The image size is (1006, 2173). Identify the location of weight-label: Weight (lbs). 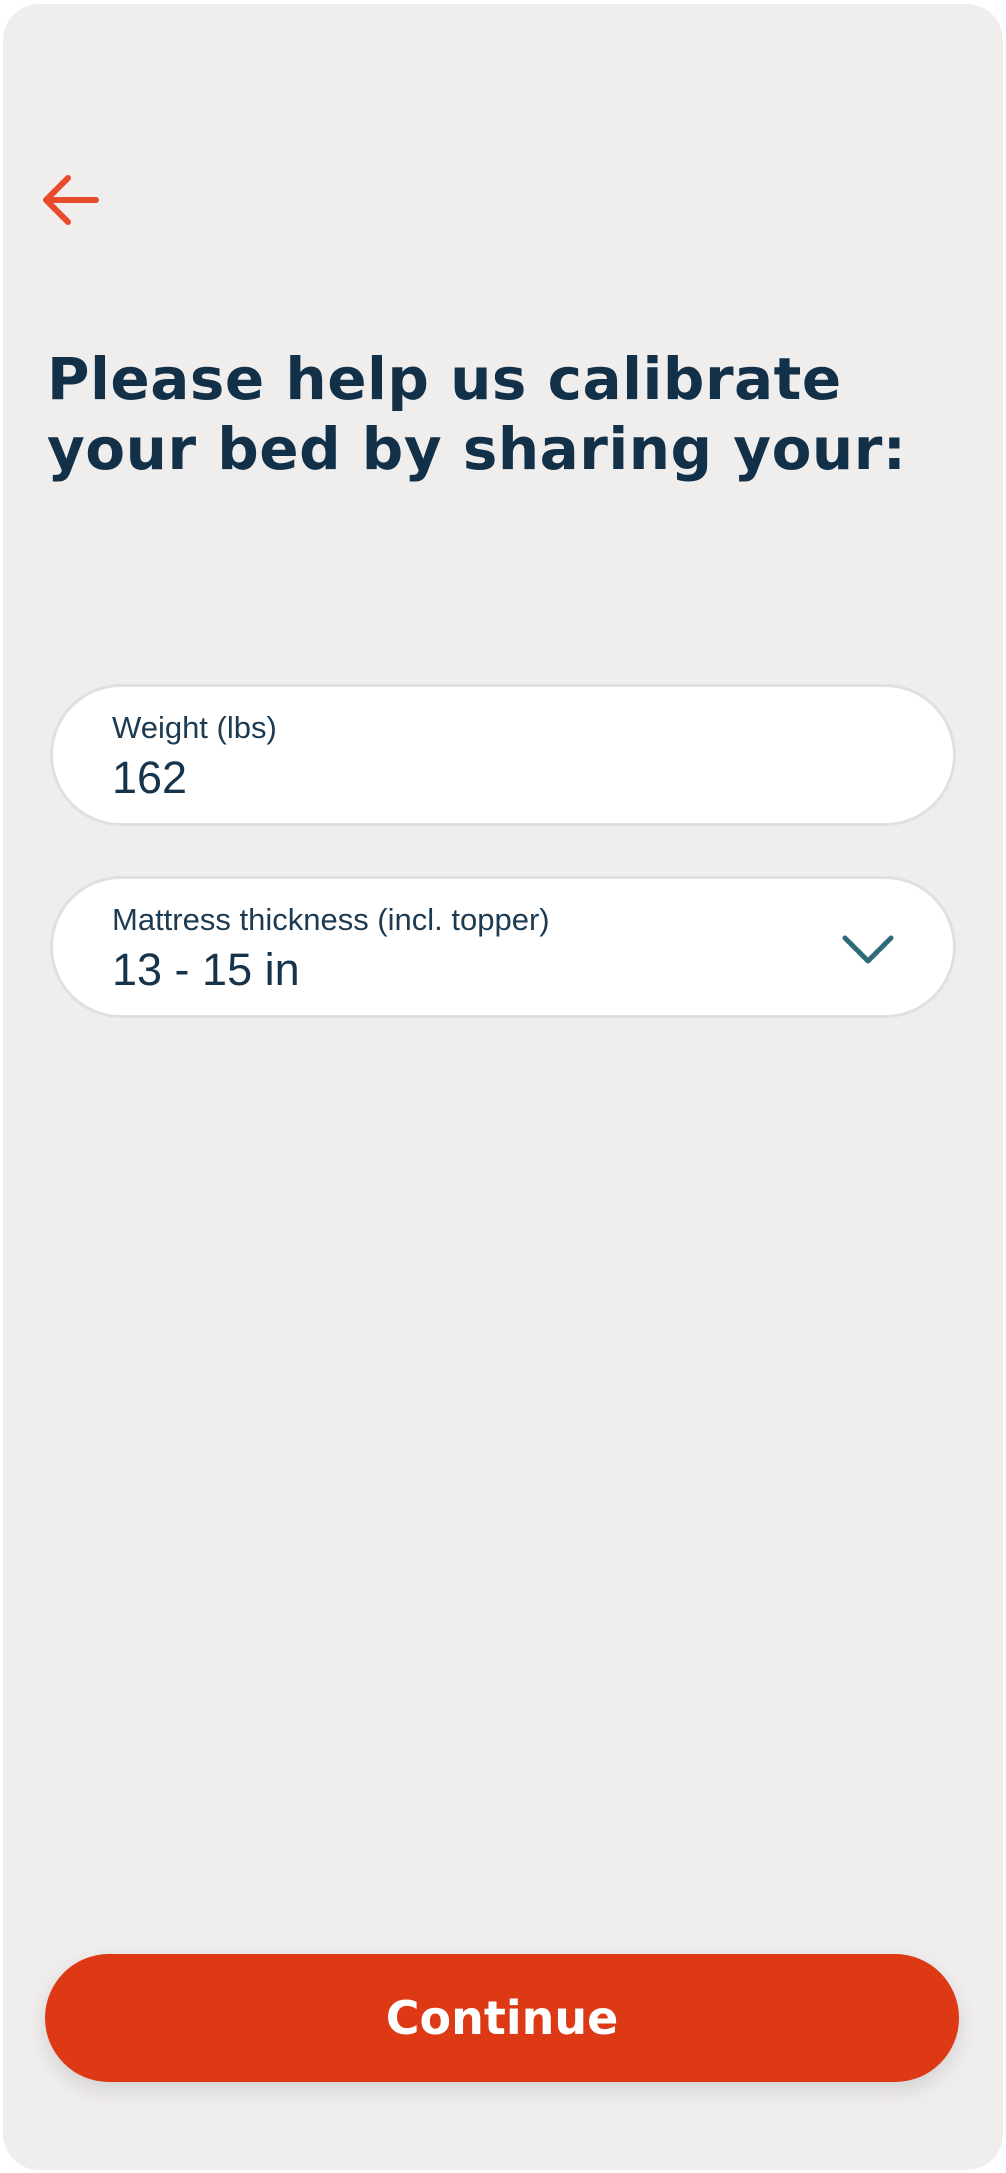
(194, 727).